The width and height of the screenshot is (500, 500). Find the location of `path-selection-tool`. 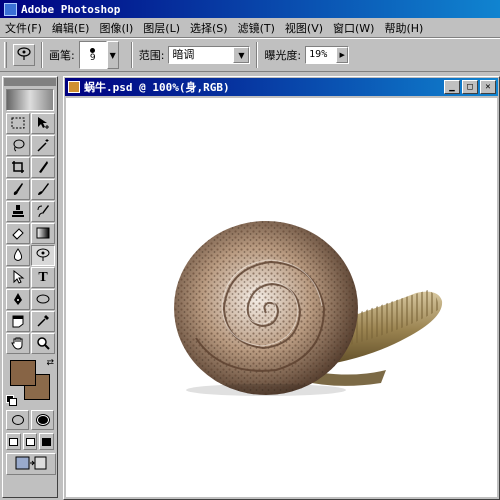

path-selection-tool is located at coordinates (18, 277).